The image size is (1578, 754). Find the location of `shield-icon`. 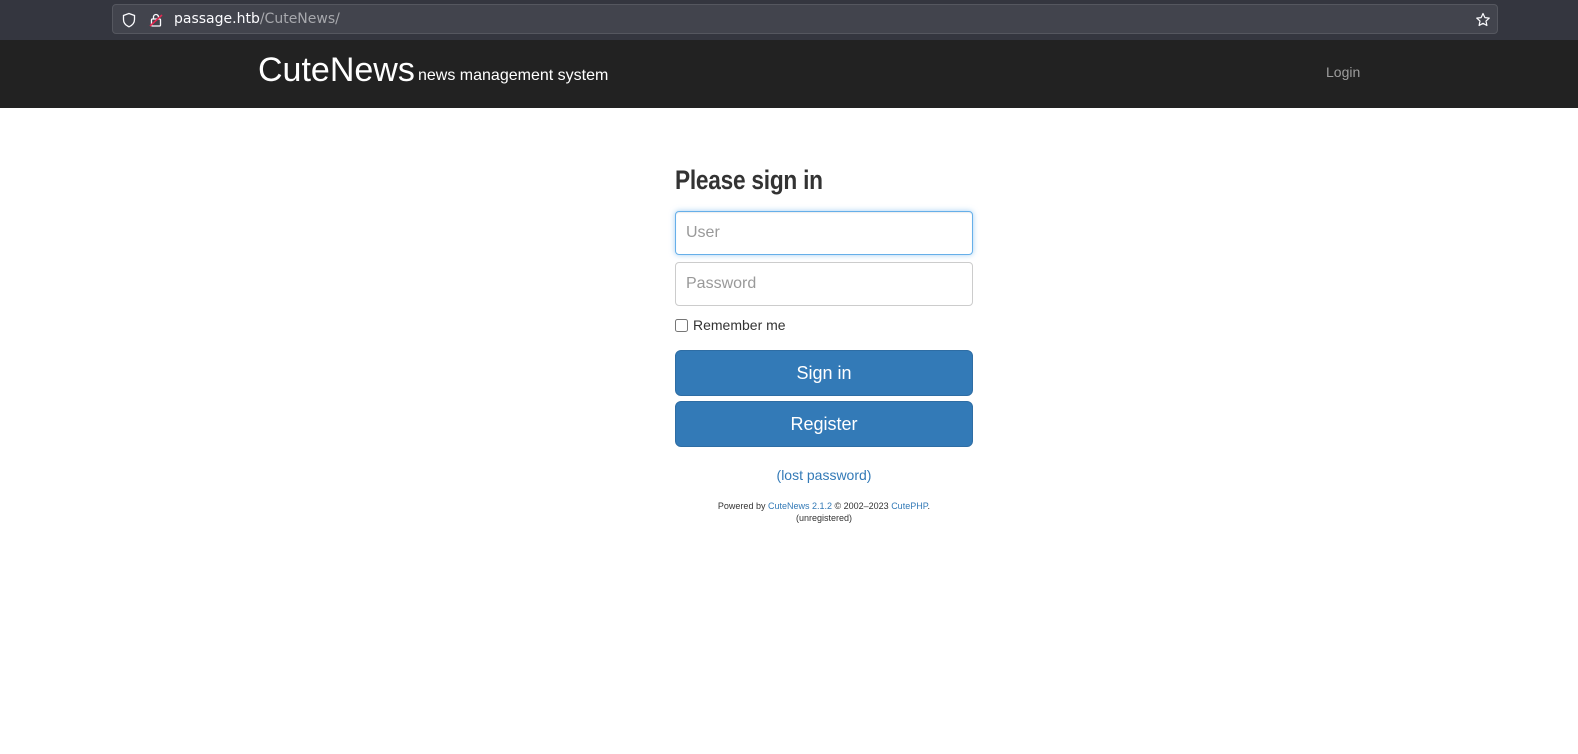

shield-icon is located at coordinates (129, 20).